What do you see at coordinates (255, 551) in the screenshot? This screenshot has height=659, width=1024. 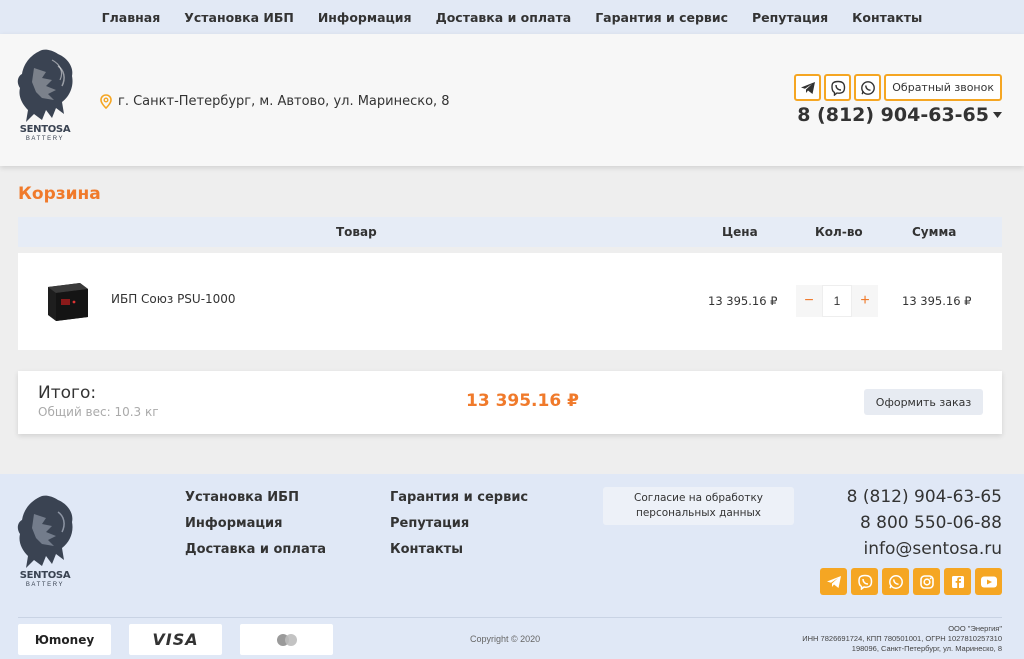 I see `footer-link-delivery: Доставка и оплата` at bounding box center [255, 551].